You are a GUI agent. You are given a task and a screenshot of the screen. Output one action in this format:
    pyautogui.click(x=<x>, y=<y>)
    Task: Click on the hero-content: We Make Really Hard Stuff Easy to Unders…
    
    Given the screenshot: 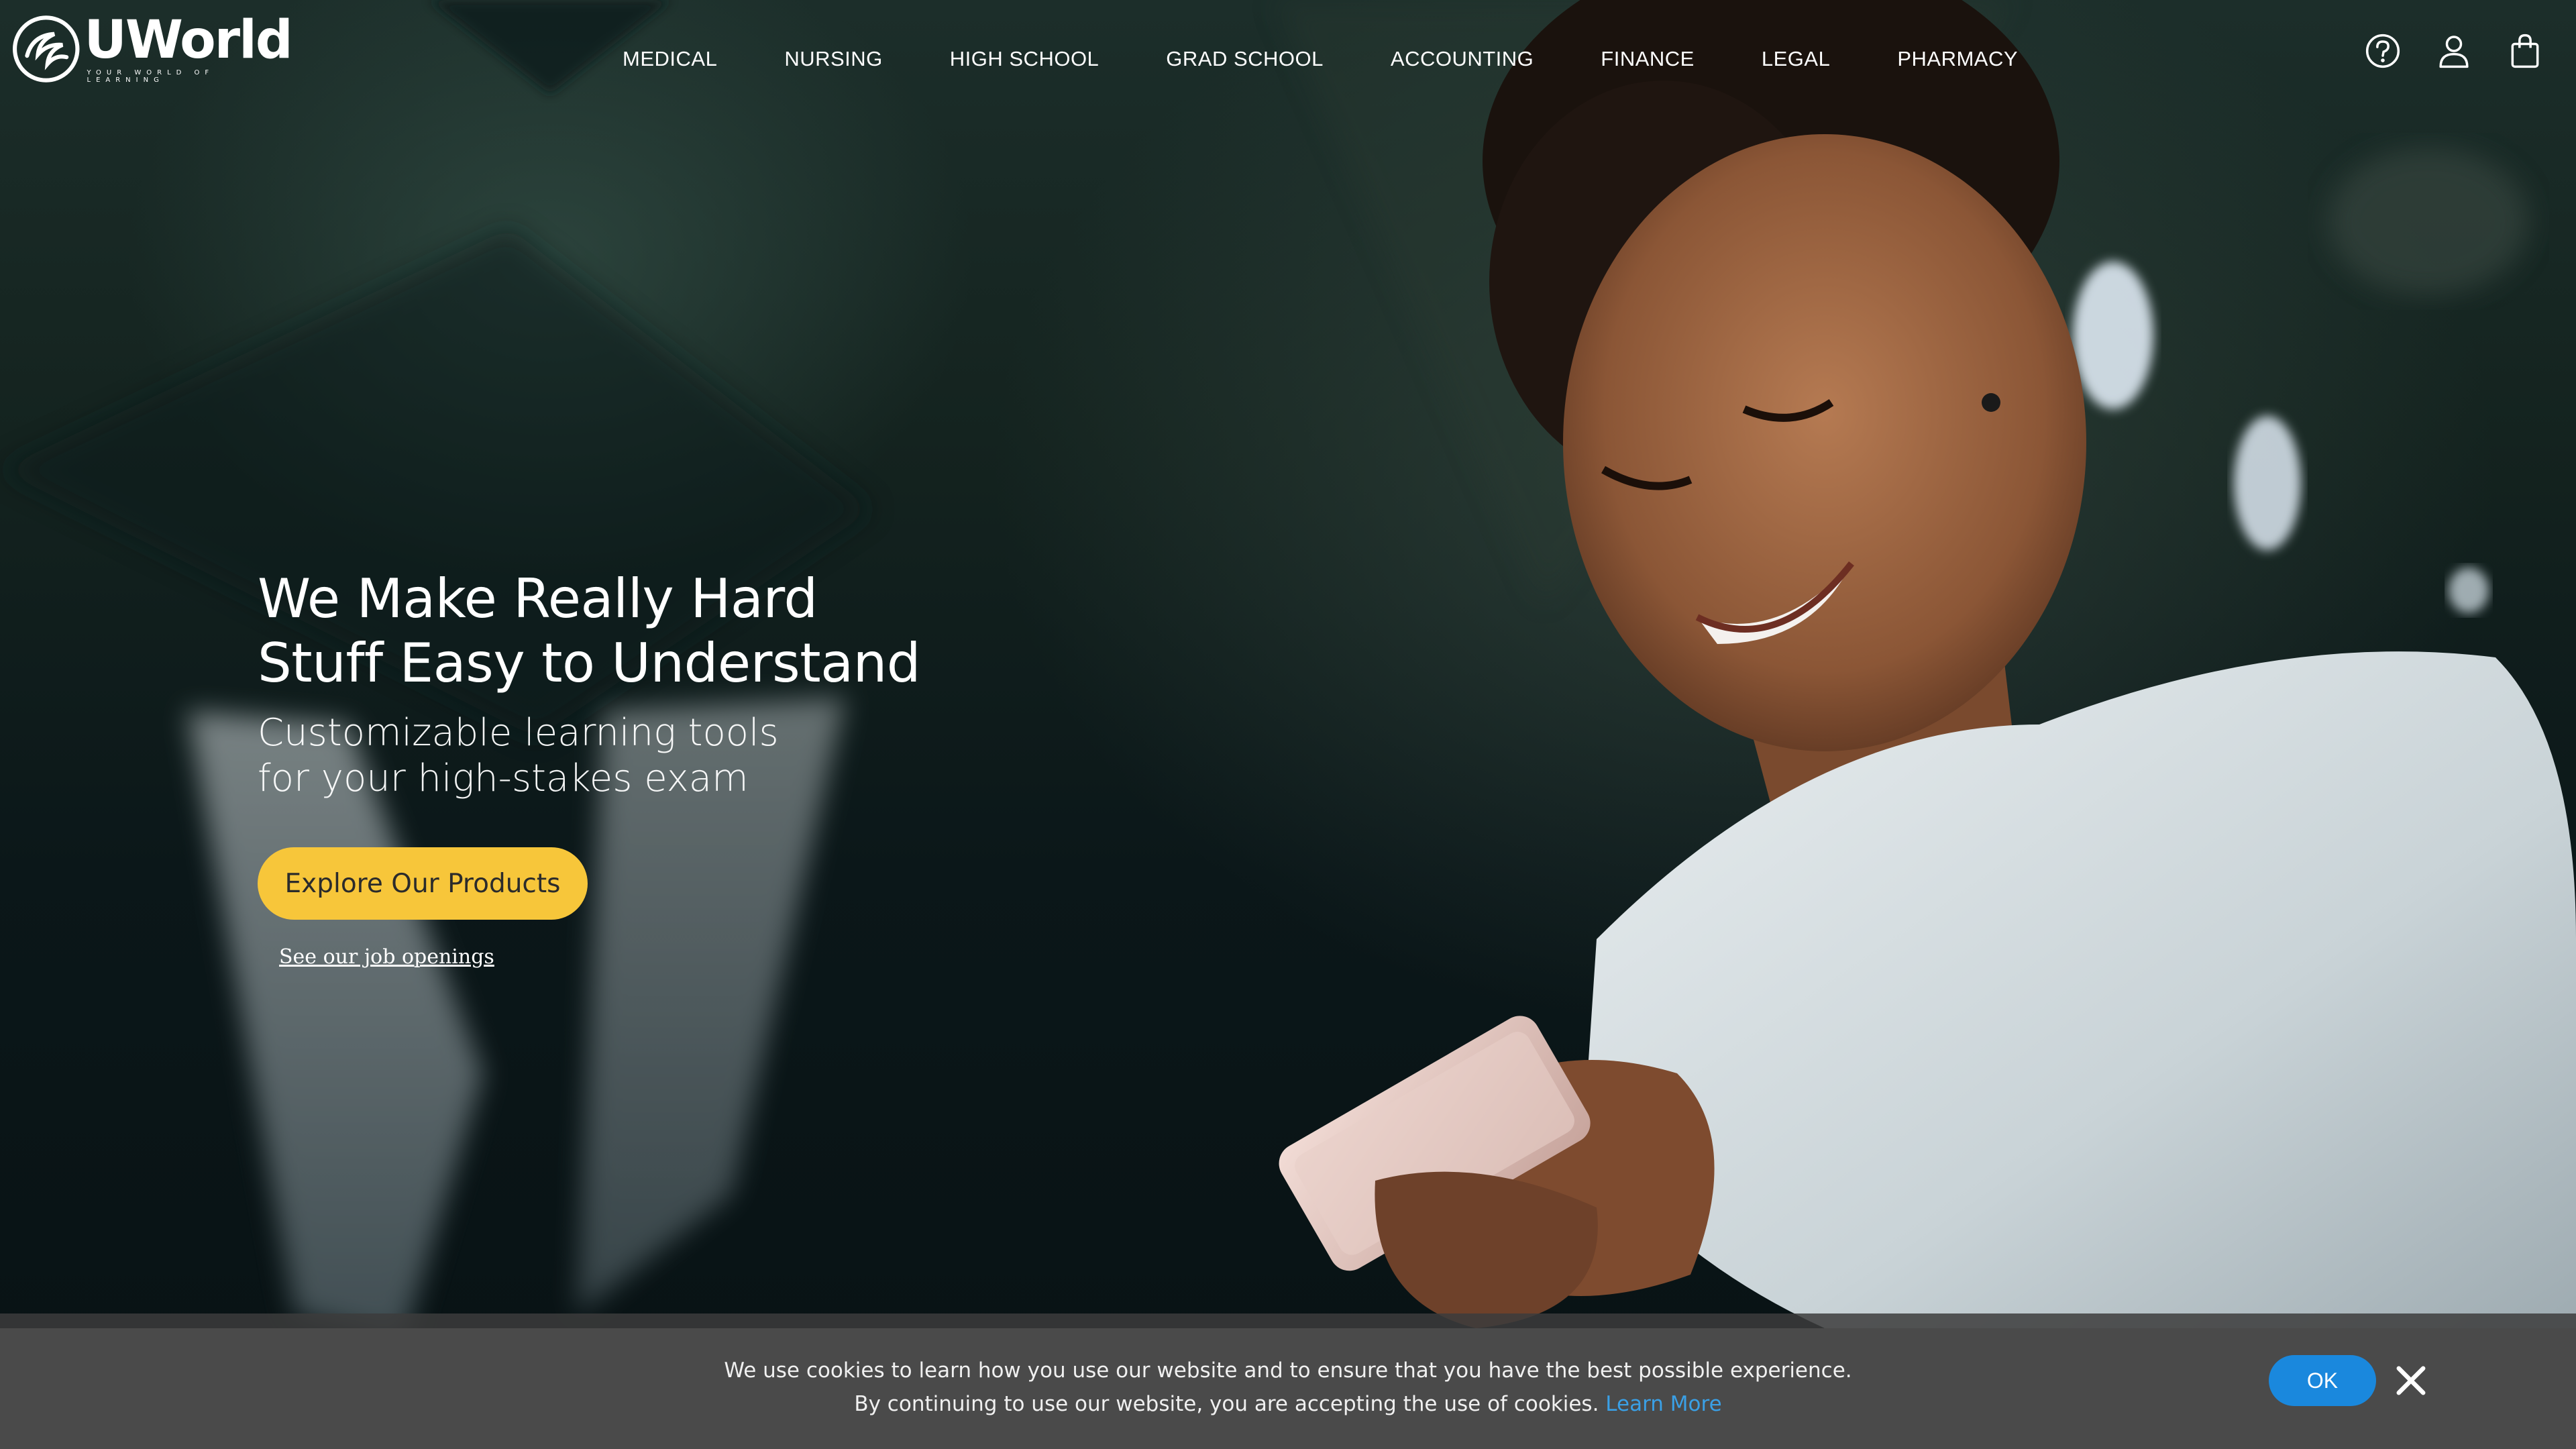 What is the action you would take?
    pyautogui.click(x=627, y=768)
    